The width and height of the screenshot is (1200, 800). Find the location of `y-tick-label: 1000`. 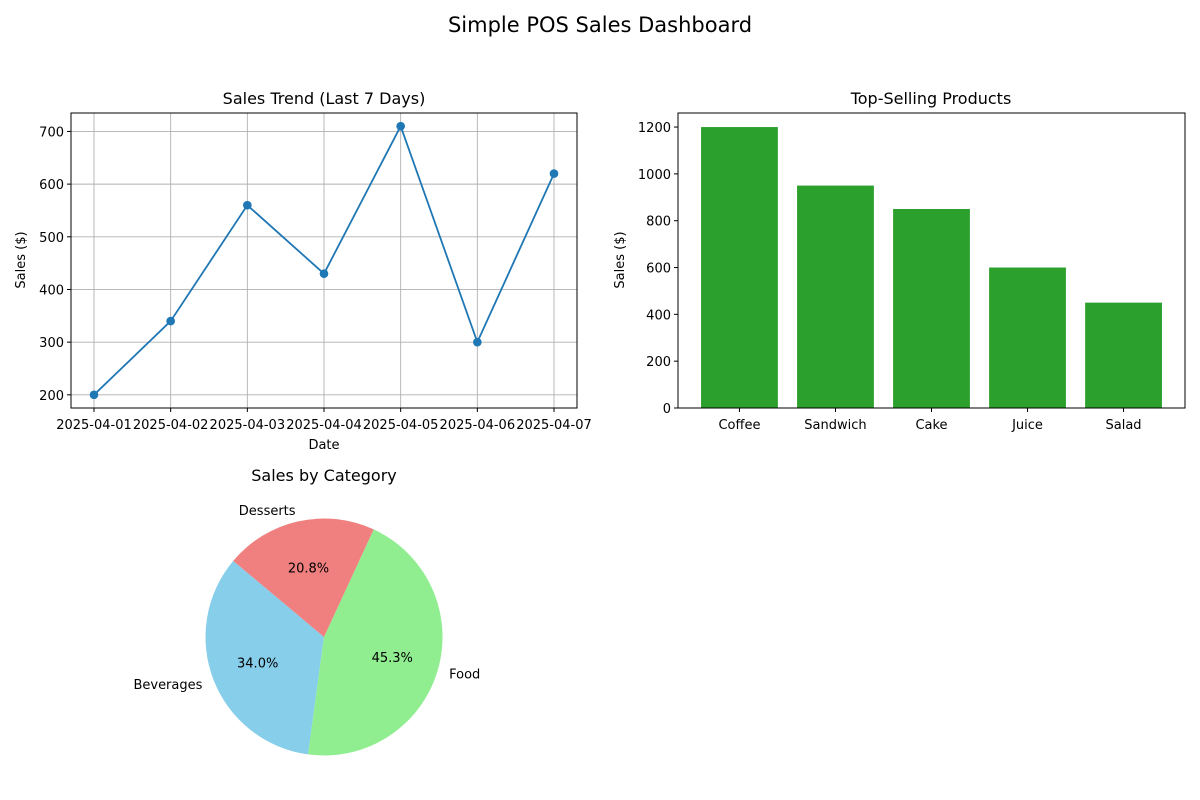

y-tick-label: 1000 is located at coordinates (654, 175).